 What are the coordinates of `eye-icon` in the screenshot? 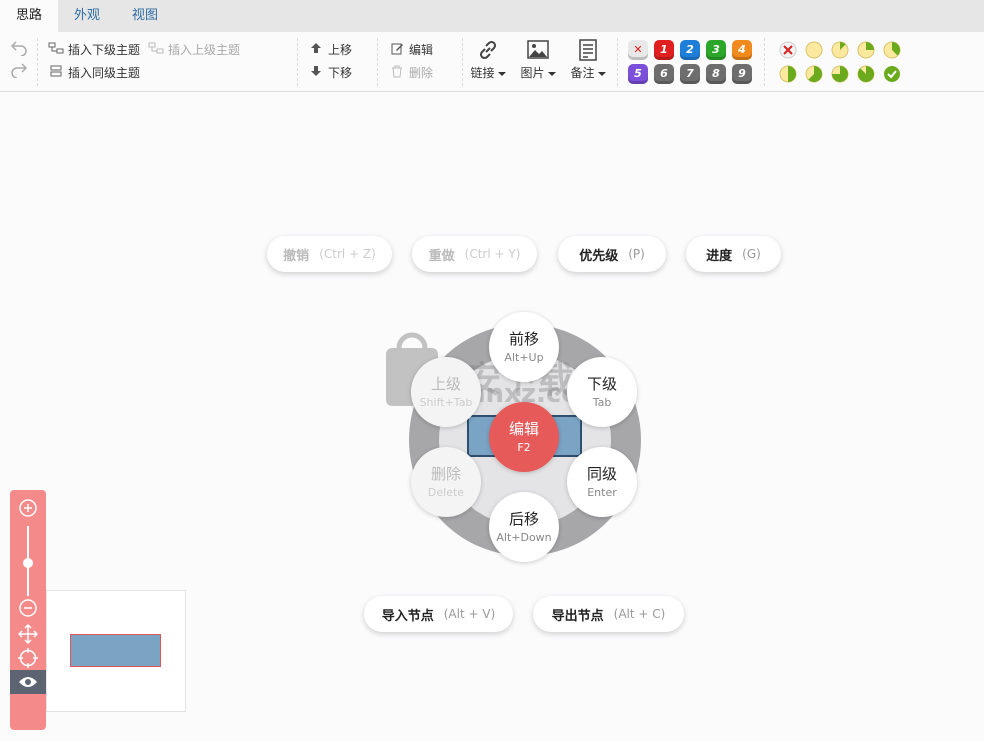 It's located at (28, 682).